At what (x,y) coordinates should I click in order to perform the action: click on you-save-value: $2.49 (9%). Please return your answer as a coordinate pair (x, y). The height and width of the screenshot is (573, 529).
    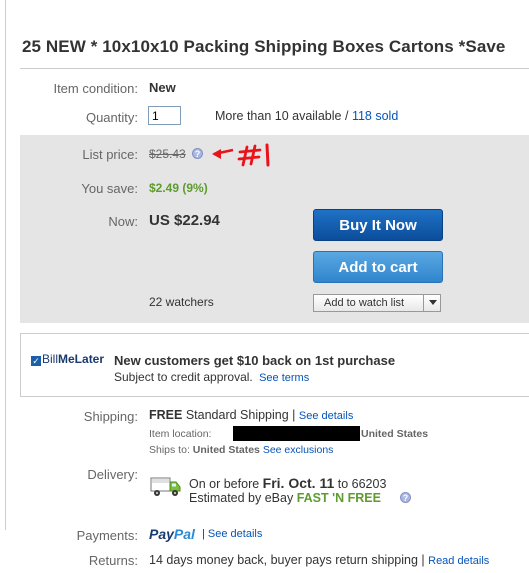
    Looking at the image, I should click on (178, 188).